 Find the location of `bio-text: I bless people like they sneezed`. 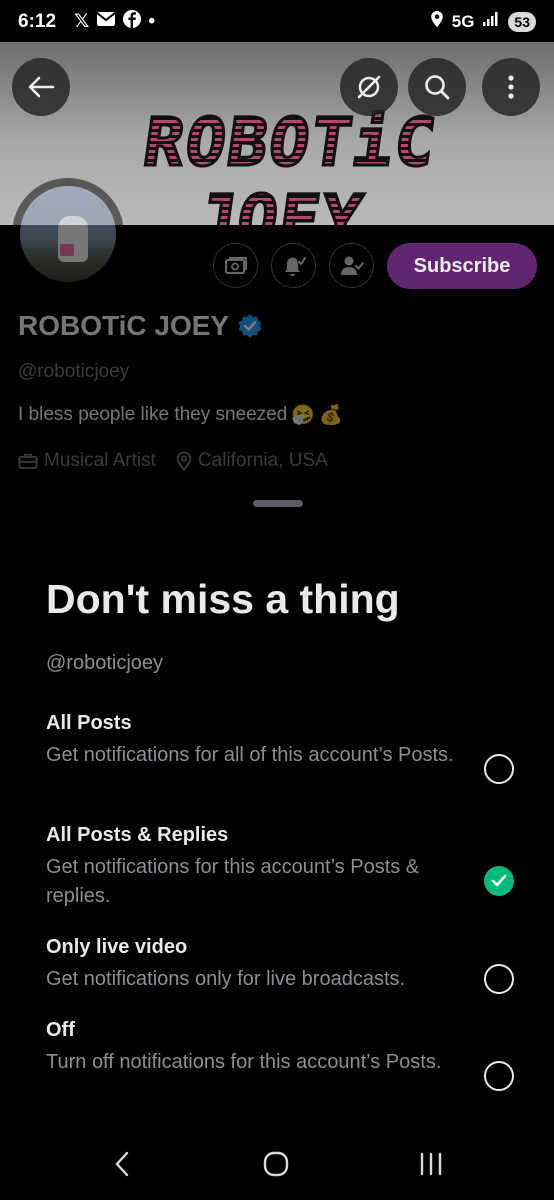

bio-text: I bless people like they sneezed is located at coordinates (153, 414).